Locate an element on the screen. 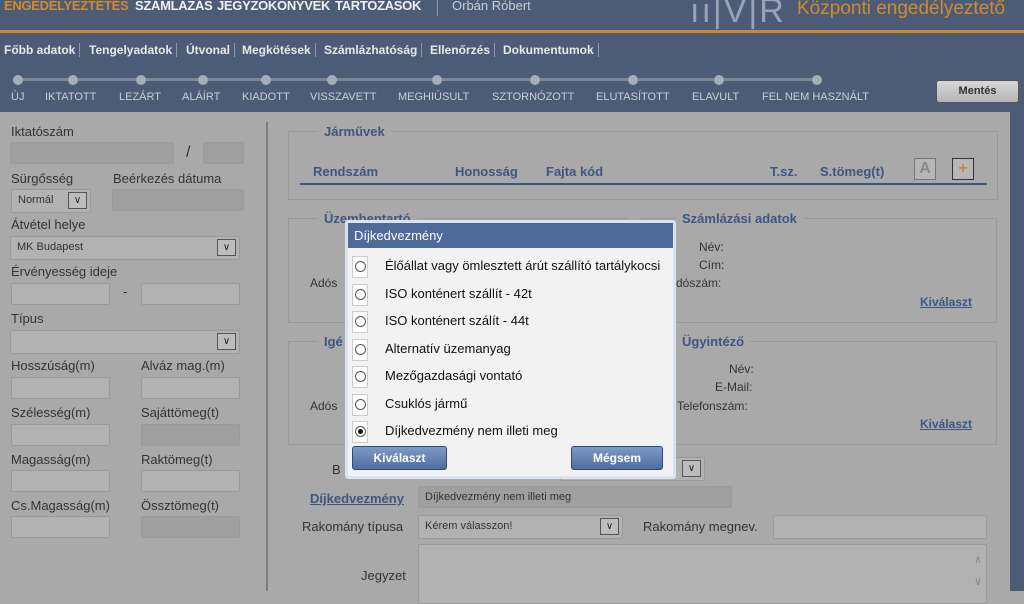  dijkedvezmeny-link: Díjkedvezmény is located at coordinates (357, 498).